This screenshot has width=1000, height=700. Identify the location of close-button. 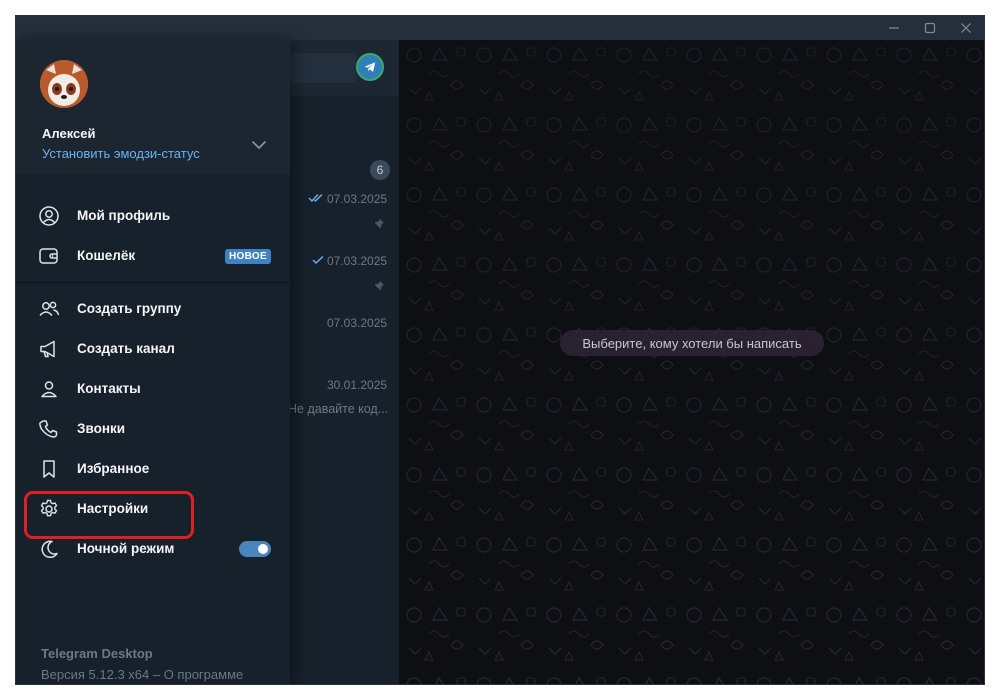
(966, 28).